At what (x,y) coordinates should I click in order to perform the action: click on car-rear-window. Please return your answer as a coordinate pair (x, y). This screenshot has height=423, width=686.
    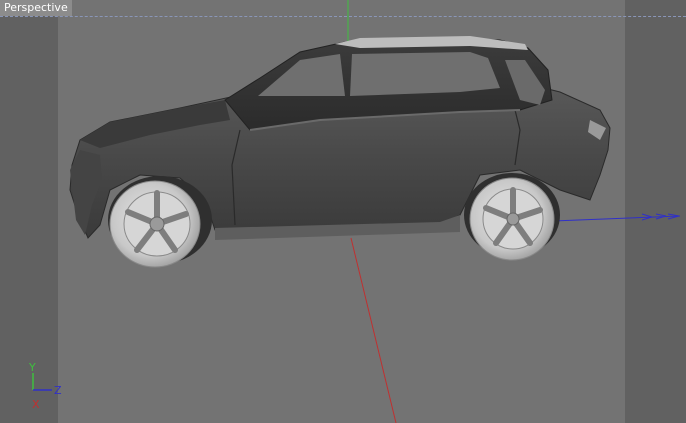
    Looking at the image, I should click on (425, 74).